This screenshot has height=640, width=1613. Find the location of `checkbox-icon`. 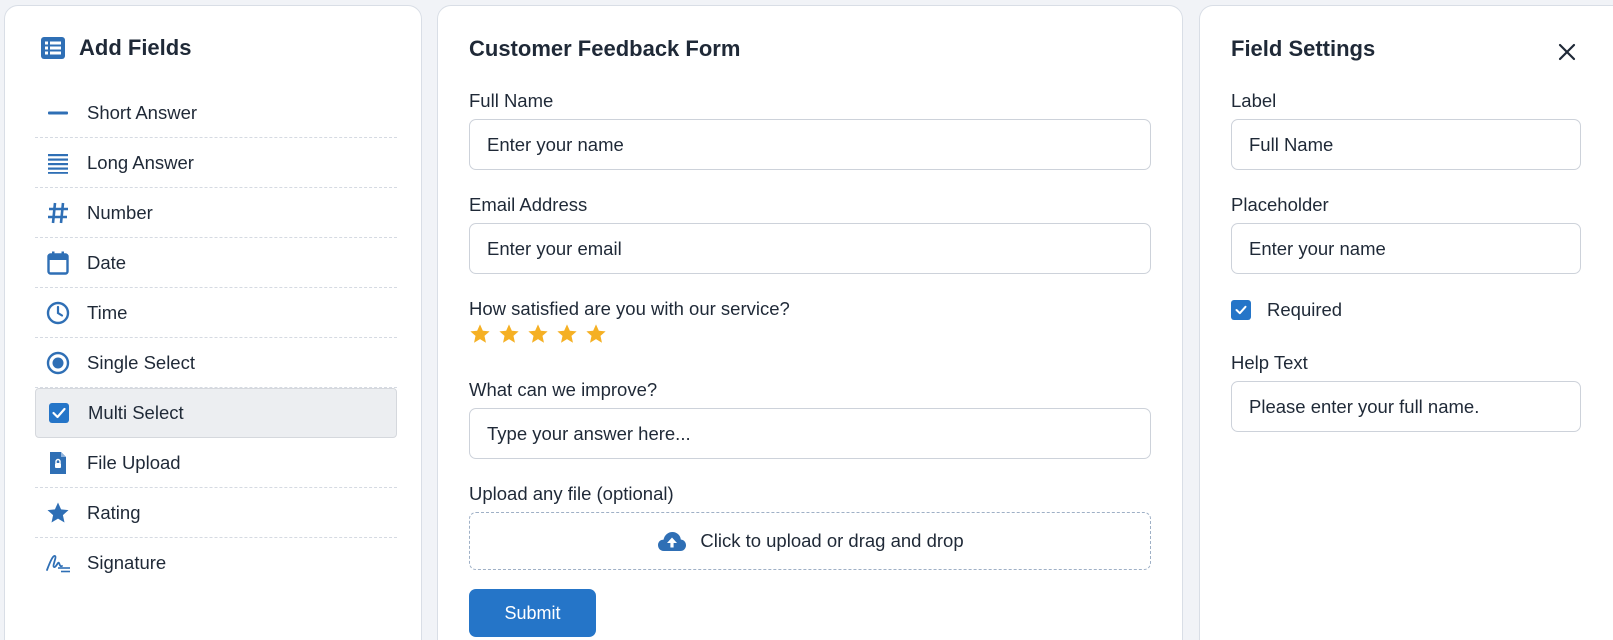

checkbox-icon is located at coordinates (59, 413).